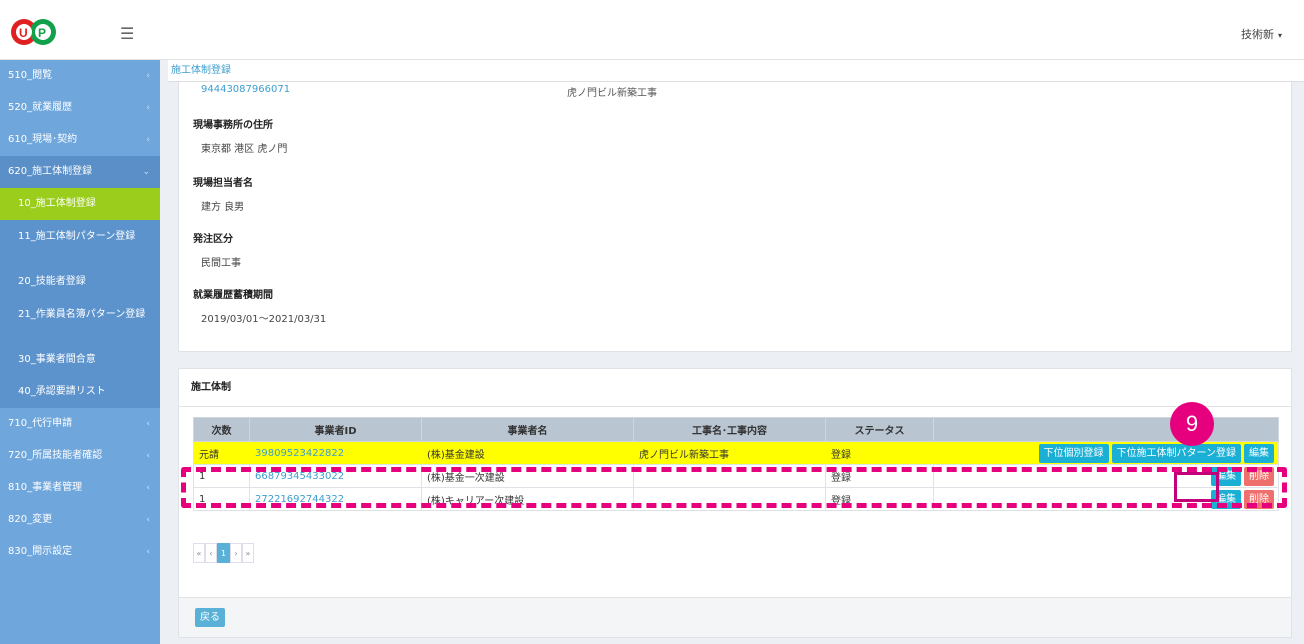 The width and height of the screenshot is (1304, 644). I want to click on sidebar-item-820: 820_変更 ‹, so click(80, 520).